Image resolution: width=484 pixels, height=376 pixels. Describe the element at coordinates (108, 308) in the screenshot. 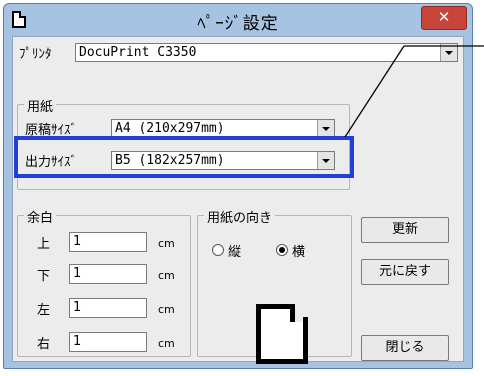

I see `margin-left-input: 1` at that location.